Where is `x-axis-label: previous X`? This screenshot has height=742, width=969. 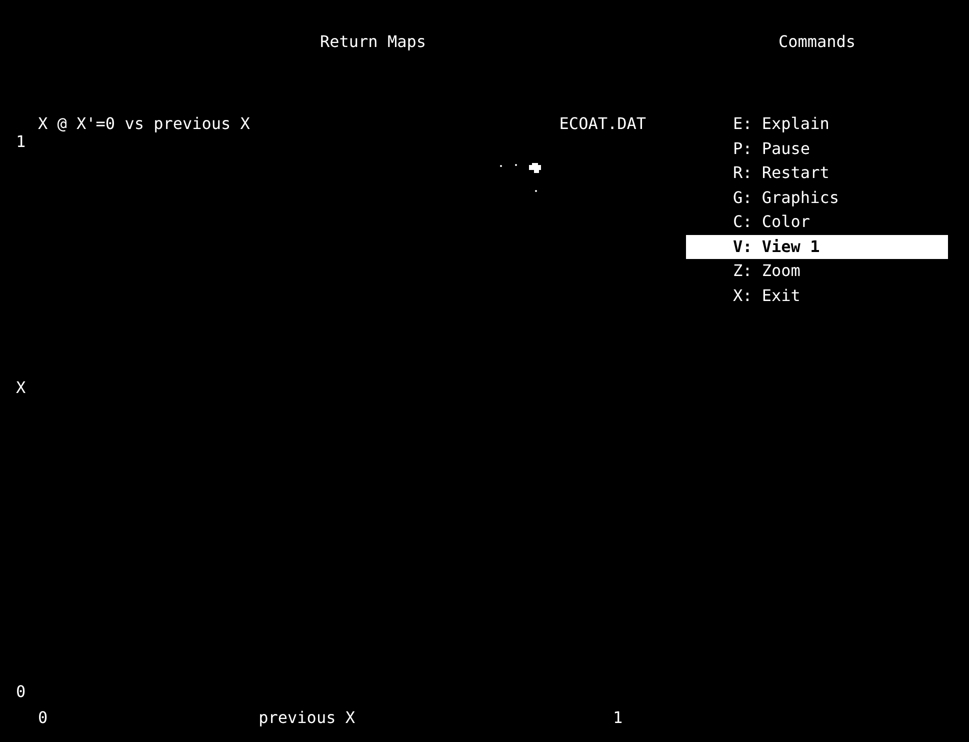 x-axis-label: previous X is located at coordinates (306, 718).